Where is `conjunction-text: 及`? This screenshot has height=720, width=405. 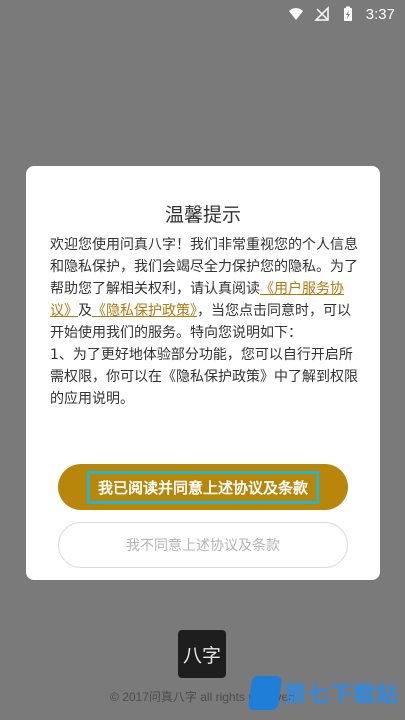 conjunction-text: 及 is located at coordinates (85, 311).